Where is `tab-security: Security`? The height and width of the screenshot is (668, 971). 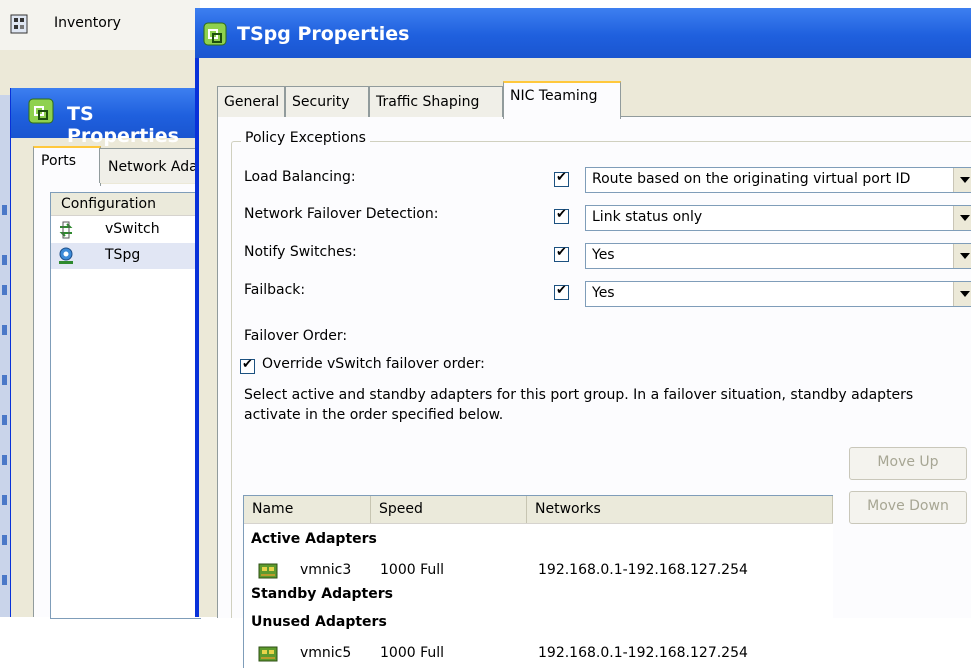
tab-security: Security is located at coordinates (327, 101).